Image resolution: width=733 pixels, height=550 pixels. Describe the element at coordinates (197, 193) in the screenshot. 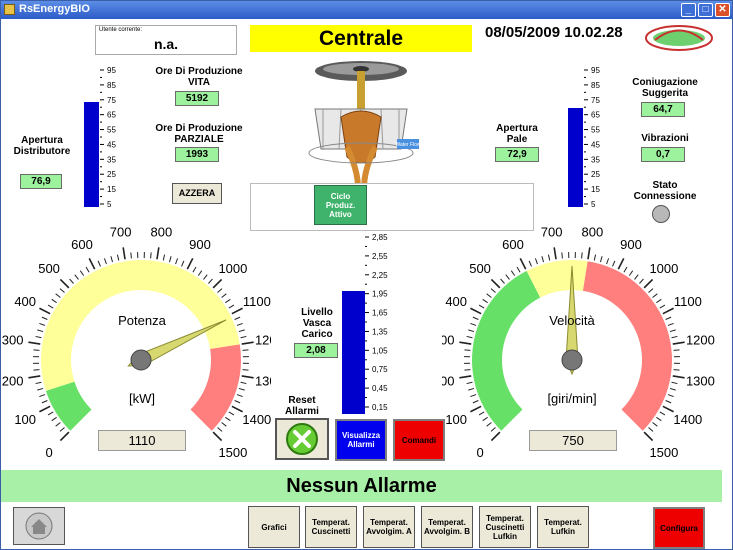

I see `reset-hours-button: AZZERA` at that location.